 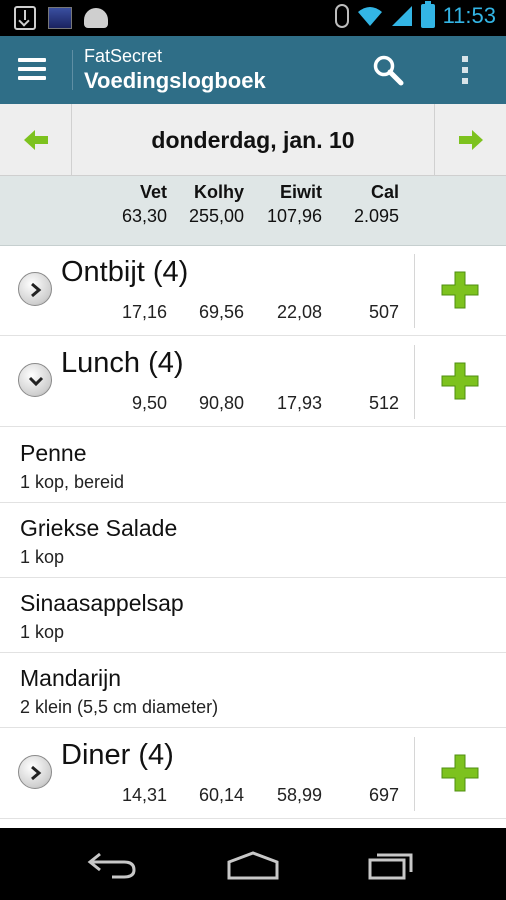 What do you see at coordinates (216, 216) in the screenshot?
I see `totals-carbs: 255,00` at bounding box center [216, 216].